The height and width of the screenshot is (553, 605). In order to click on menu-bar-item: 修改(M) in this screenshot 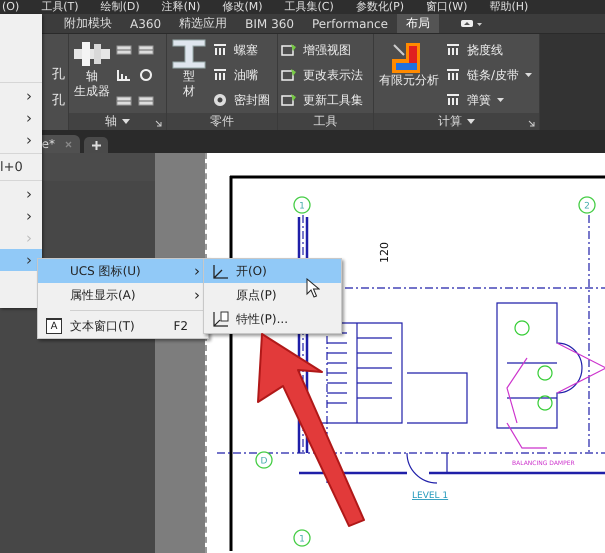, I will do `click(242, 7)`.